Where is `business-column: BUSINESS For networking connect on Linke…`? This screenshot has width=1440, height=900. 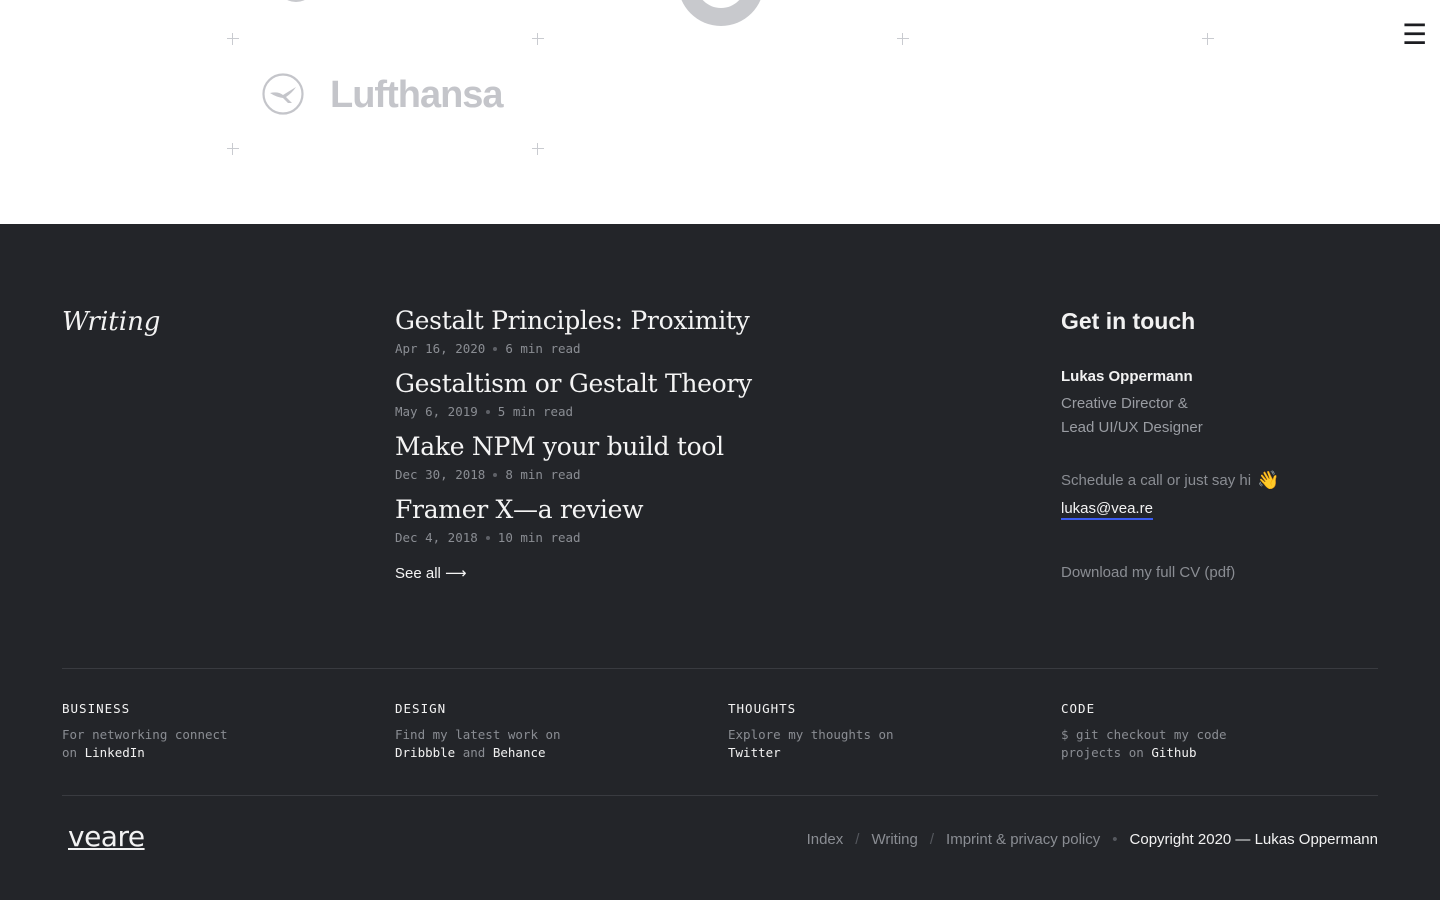 business-column: BUSINESS For networking connect on Linke… is located at coordinates (192, 731).